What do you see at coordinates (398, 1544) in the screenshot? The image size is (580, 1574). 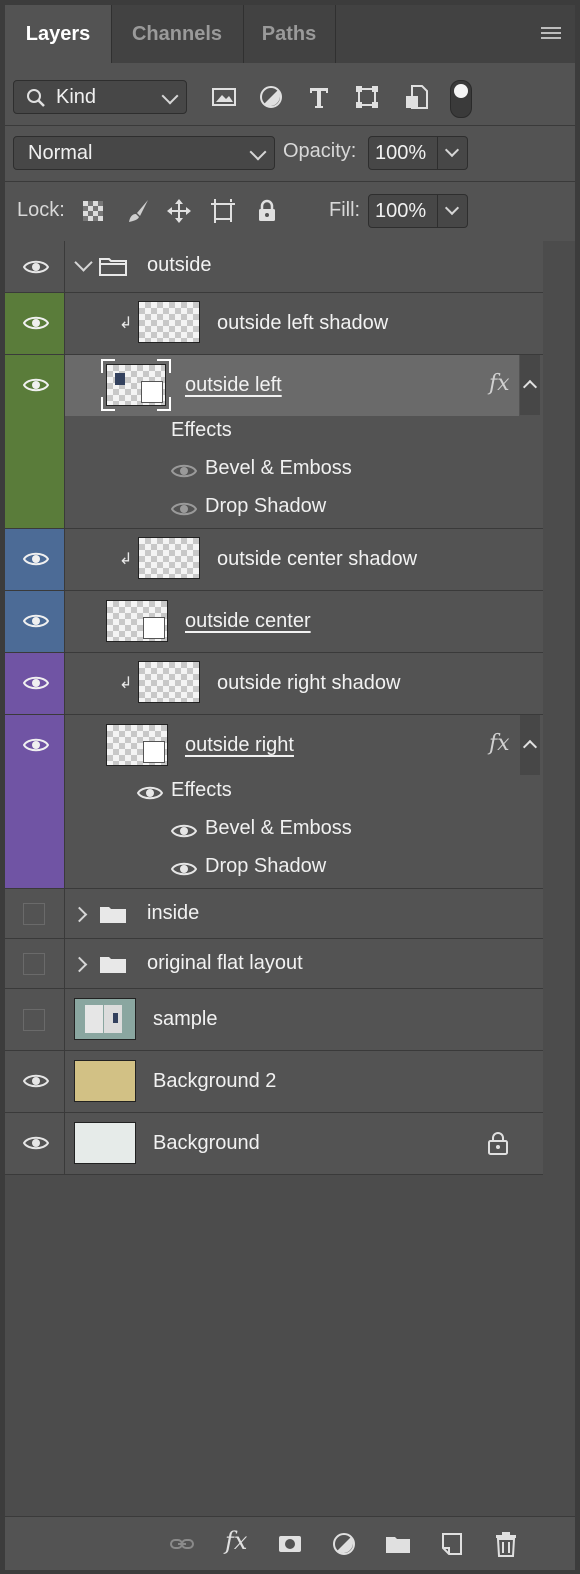 I see `new-group-folder-icon` at bounding box center [398, 1544].